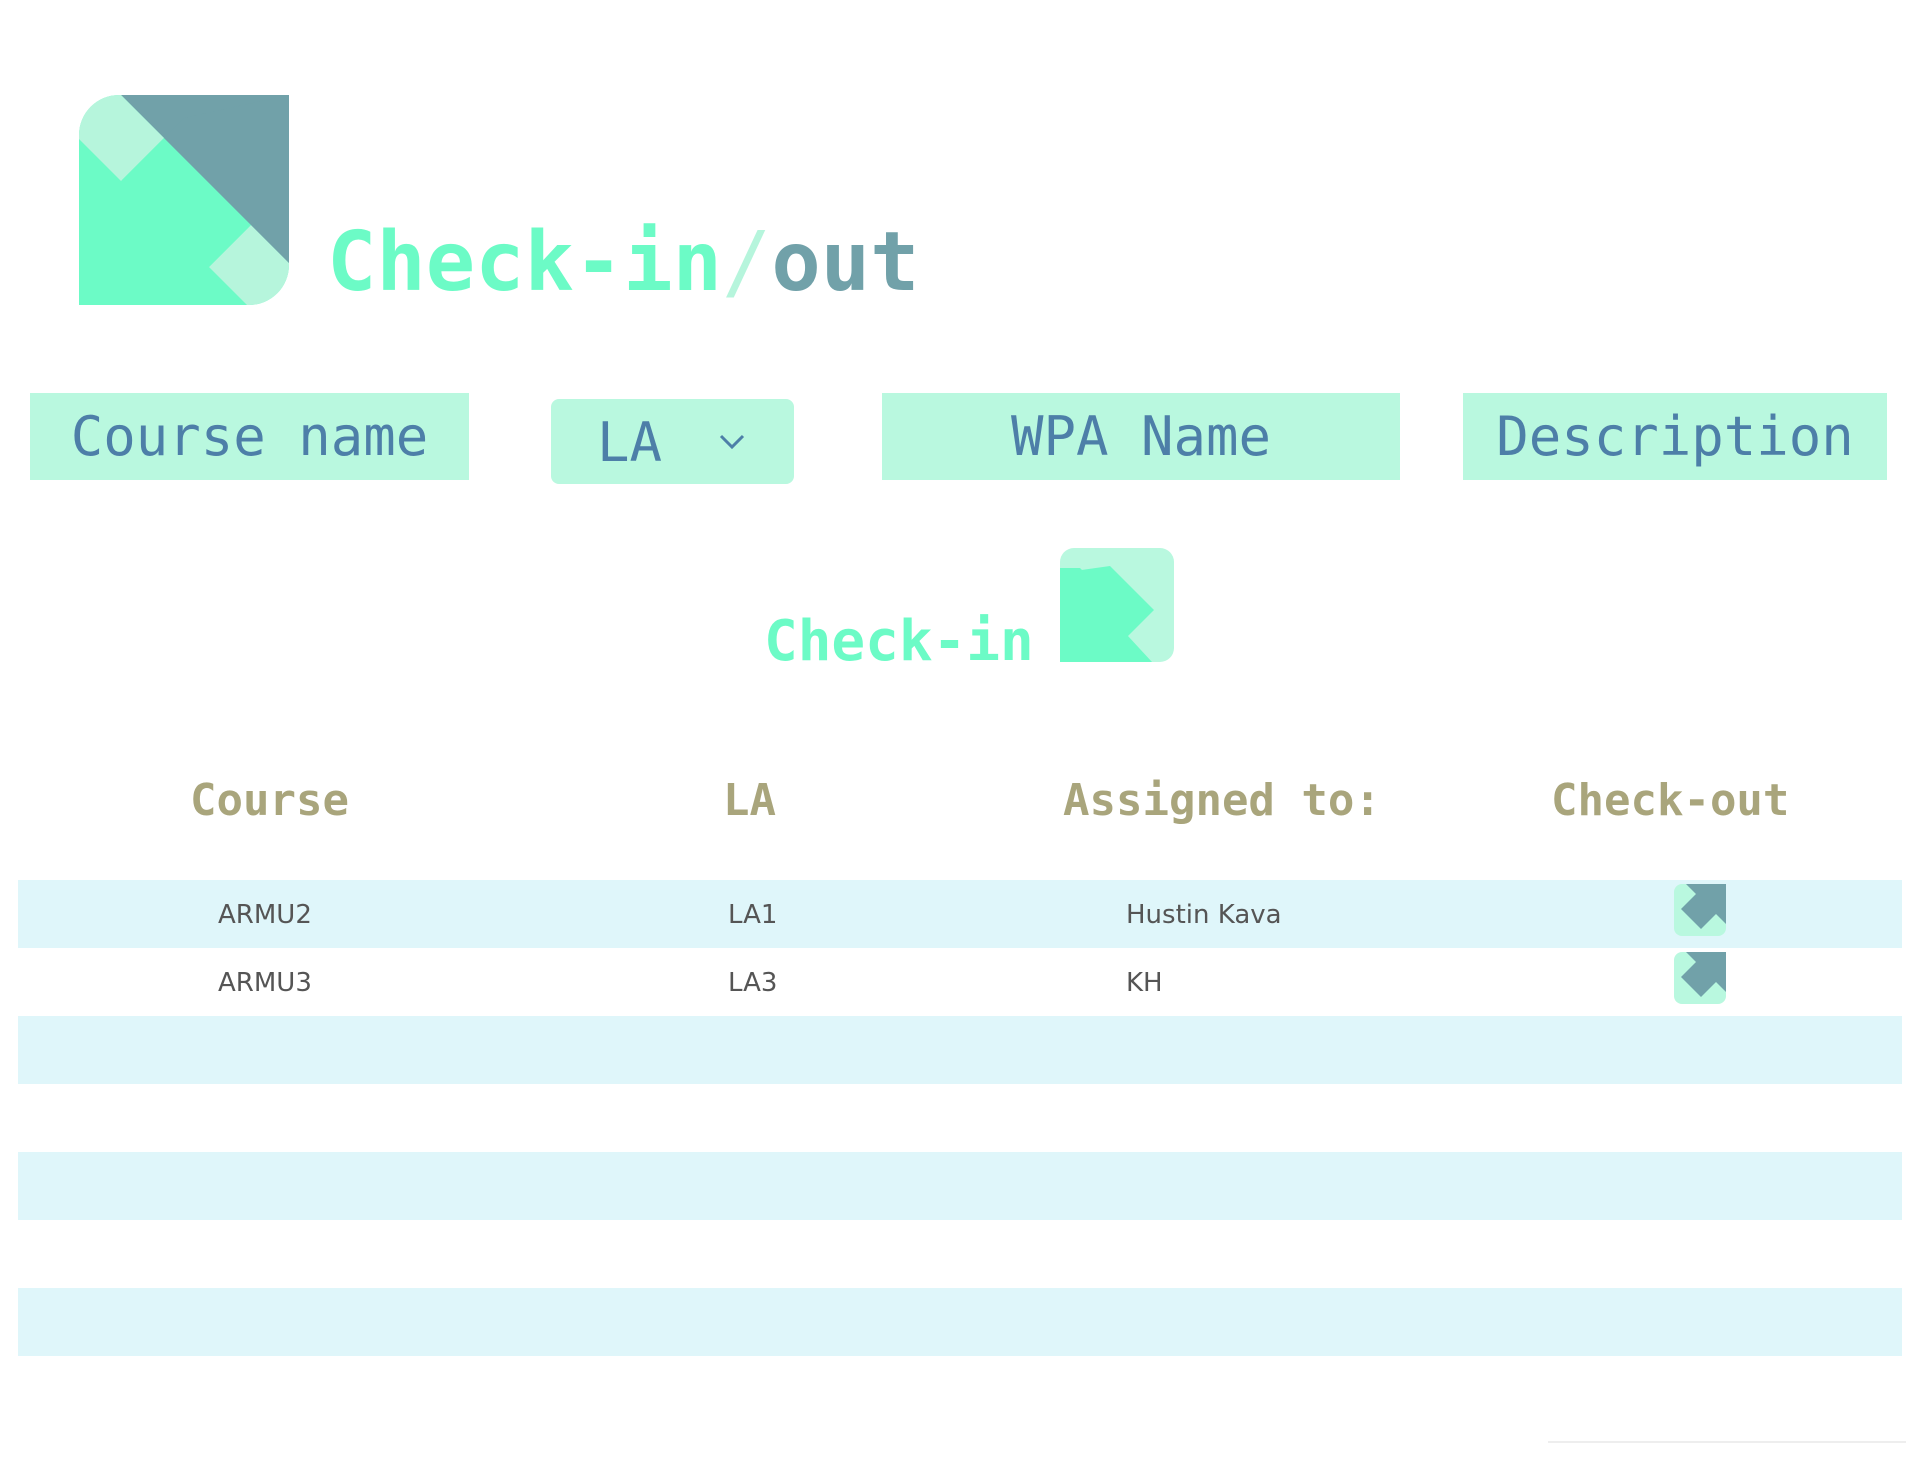 This screenshot has height=1459, width=1920. I want to click on cell-assigned-to: Hustin Kava, so click(1204, 915).